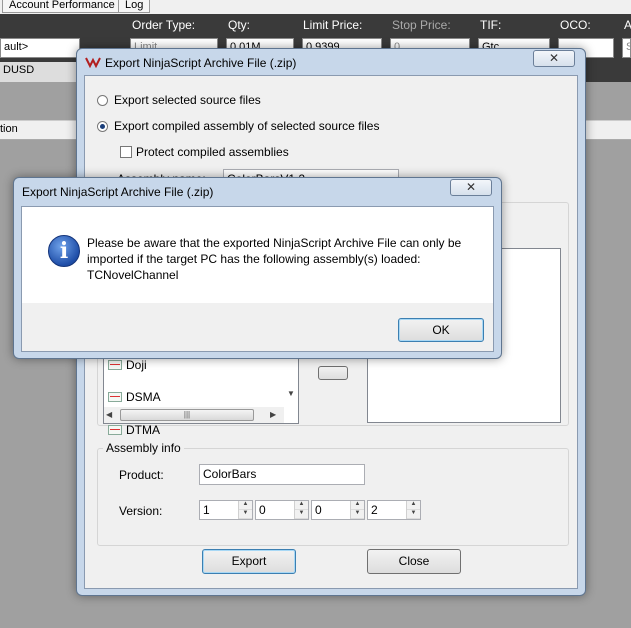  I want to click on assembly-info-legend: Assembly info, so click(143, 448).